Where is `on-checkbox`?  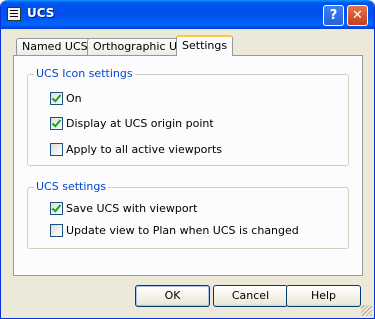
on-checkbox is located at coordinates (56, 98).